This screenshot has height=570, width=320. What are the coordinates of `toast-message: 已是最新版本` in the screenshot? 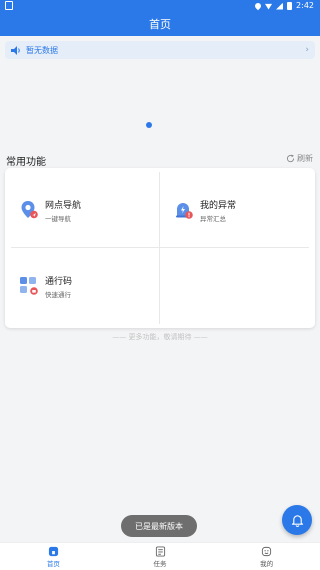 It's located at (159, 526).